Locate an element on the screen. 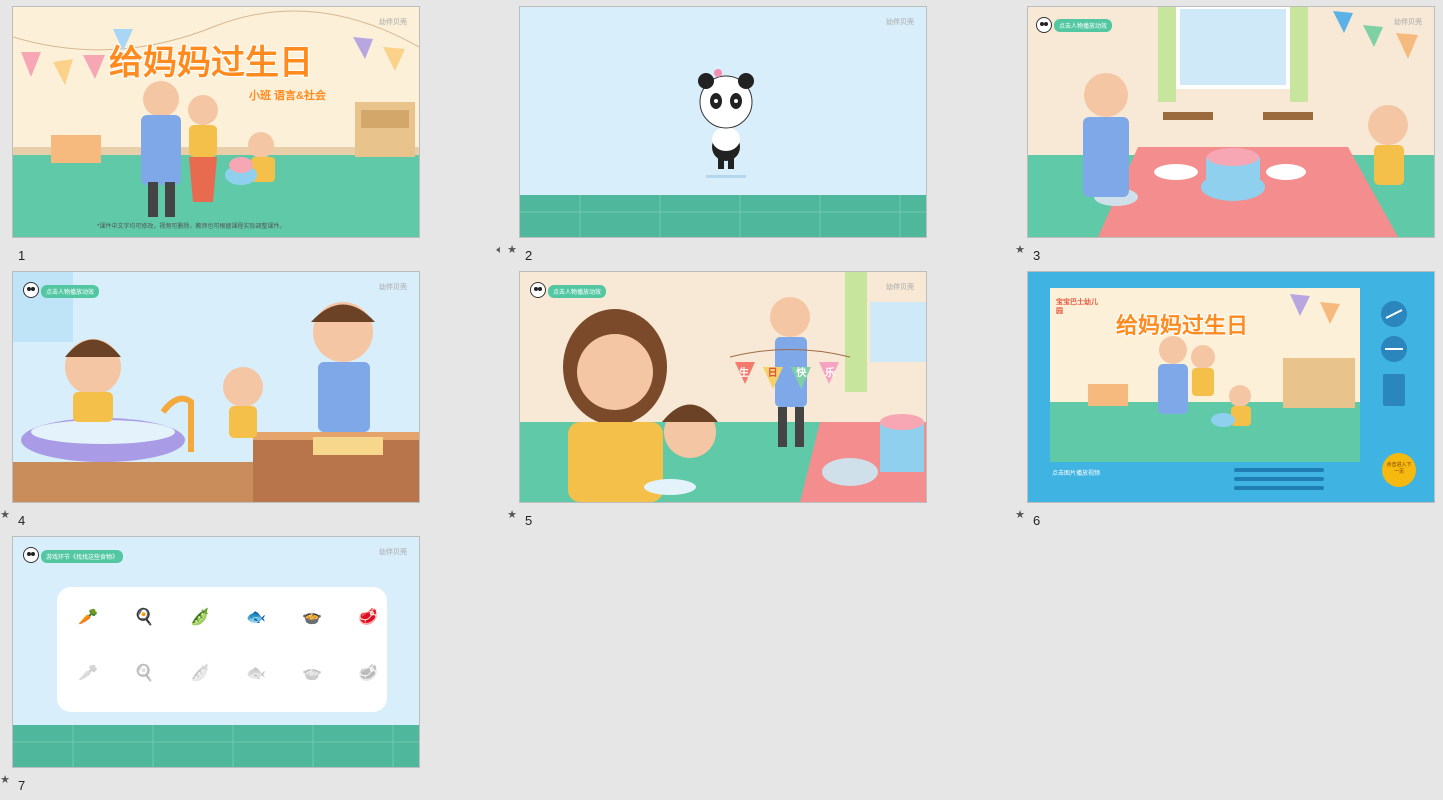 The height and width of the screenshot is (800, 1443). food-row-colored: 🥕 🍳 🫛 🐟 🍲 🥩 is located at coordinates (228, 617).